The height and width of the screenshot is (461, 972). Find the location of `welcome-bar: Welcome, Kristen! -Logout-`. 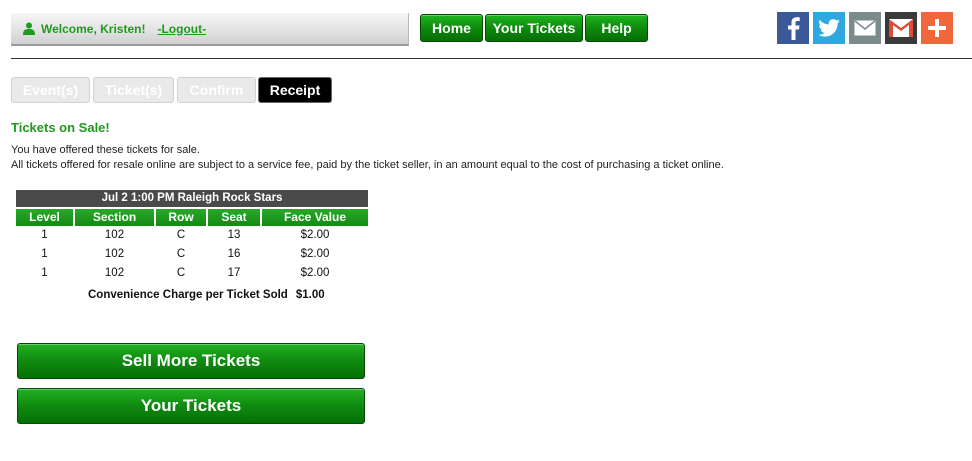

welcome-bar: Welcome, Kristen! -Logout- is located at coordinates (210, 29).